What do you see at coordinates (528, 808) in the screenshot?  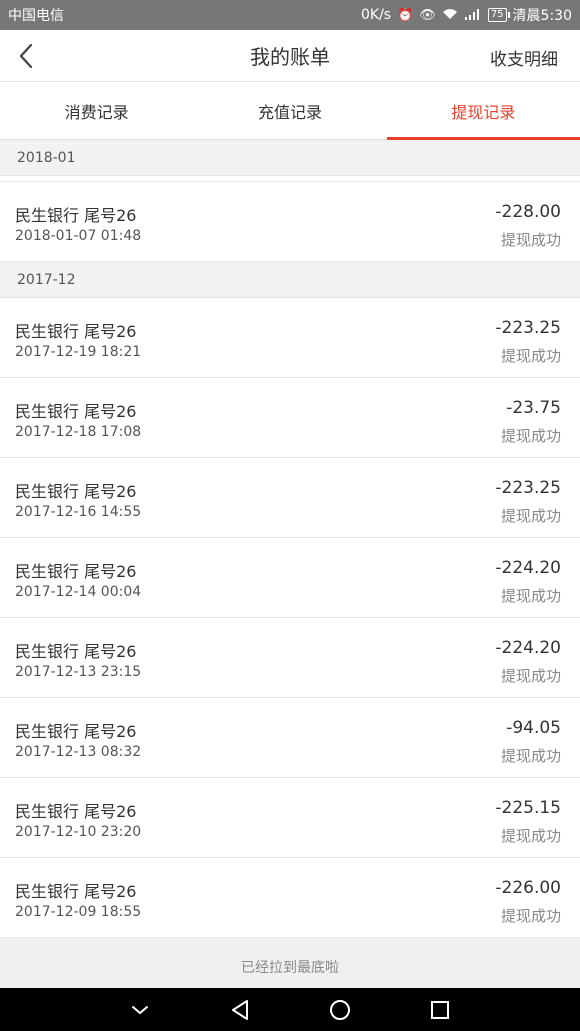 I see `record-amount: -225.15` at bounding box center [528, 808].